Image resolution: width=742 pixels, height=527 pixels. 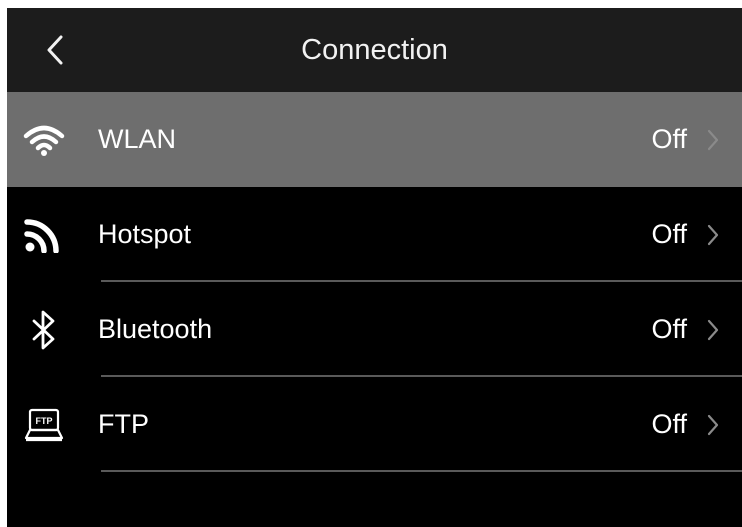 I want to click on bluetooth-status: Off, so click(x=669, y=329).